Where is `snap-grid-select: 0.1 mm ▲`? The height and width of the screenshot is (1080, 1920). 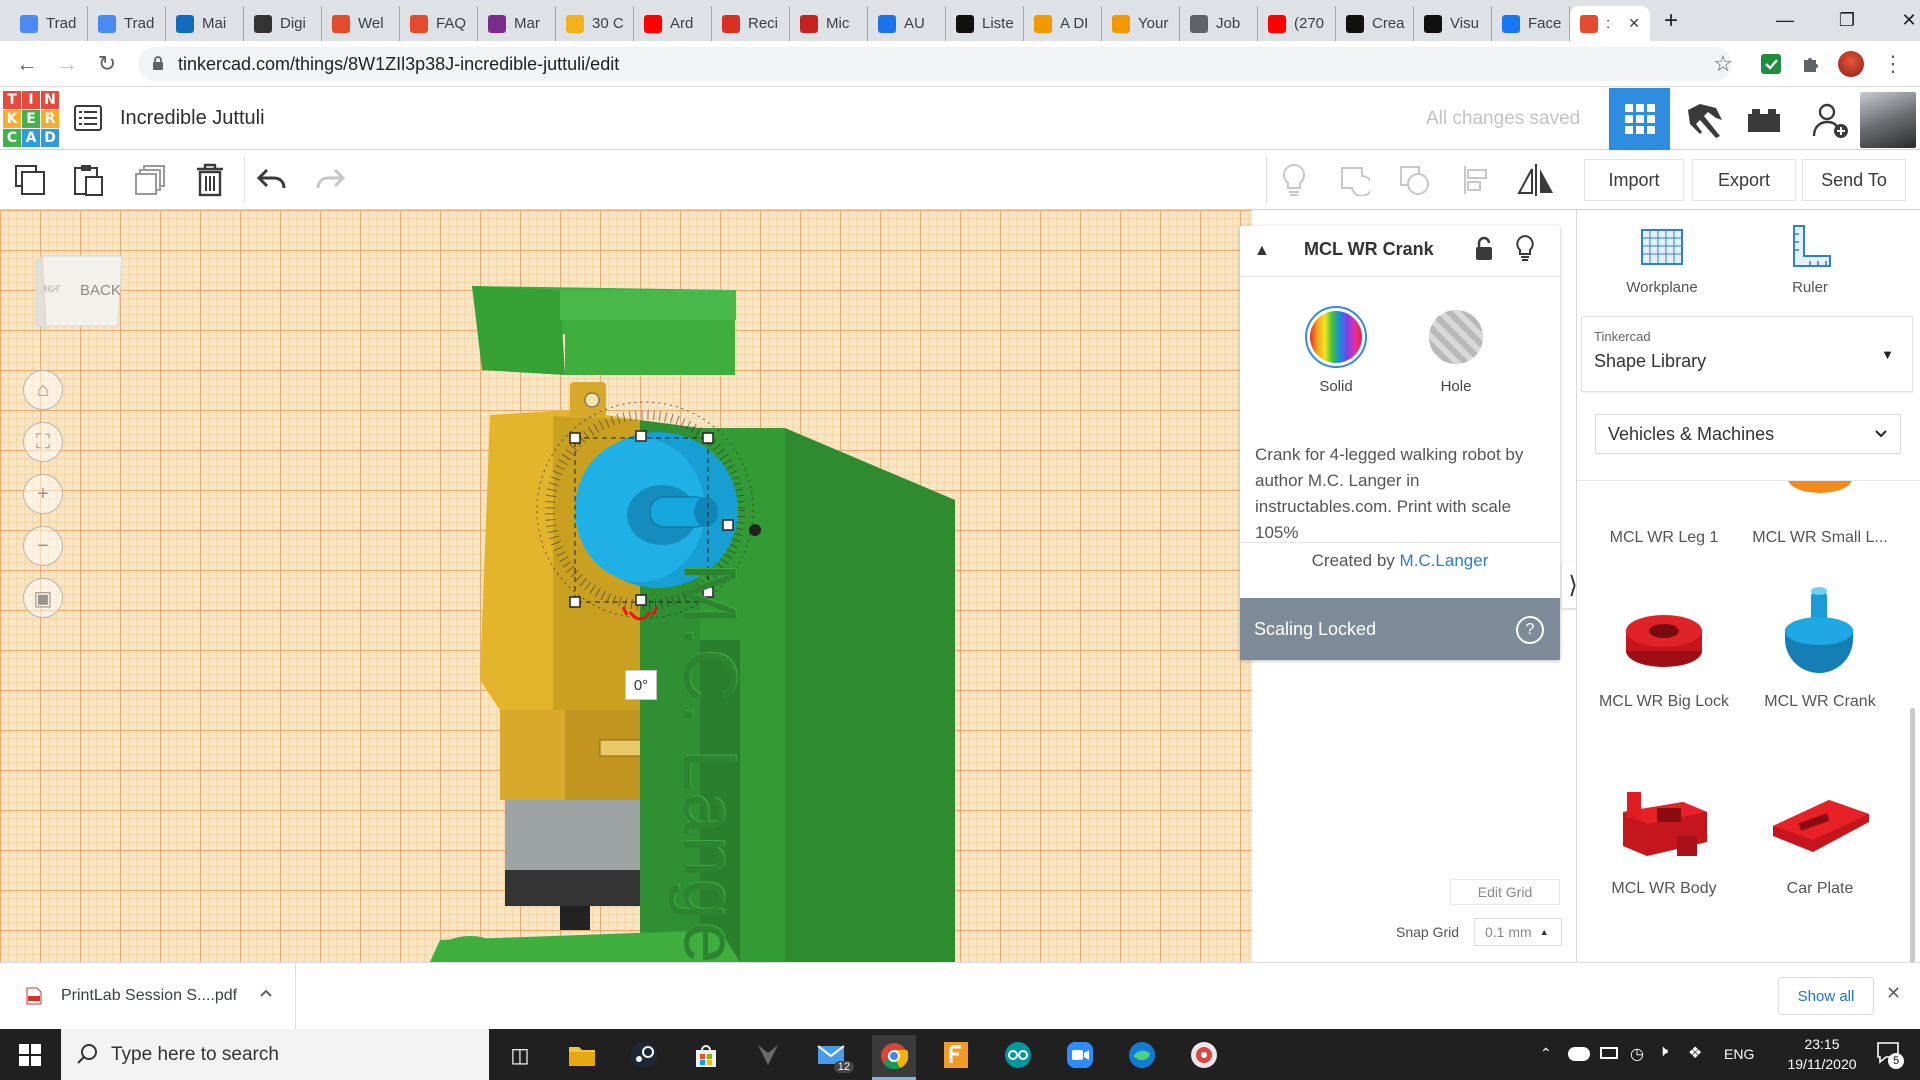
snap-grid-select: 0.1 mm ▲ is located at coordinates (1518, 932).